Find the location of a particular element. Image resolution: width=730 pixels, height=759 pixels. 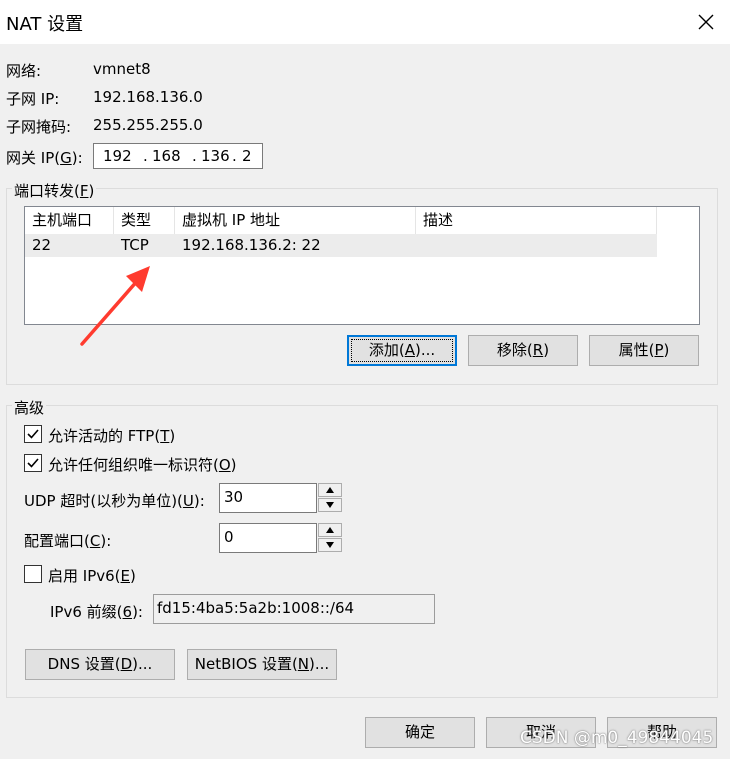

udp-timeout-value: 30 is located at coordinates (234, 497).